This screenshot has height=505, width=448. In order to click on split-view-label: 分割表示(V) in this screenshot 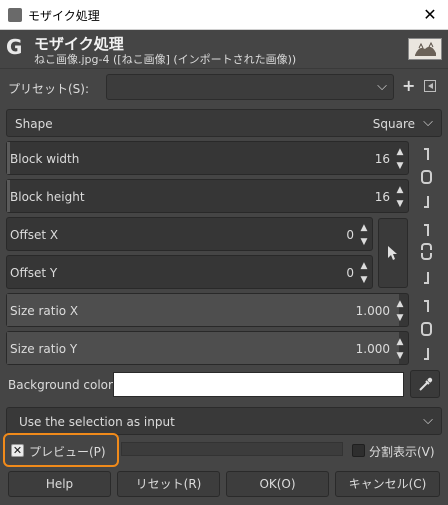, I will do `click(402, 451)`.